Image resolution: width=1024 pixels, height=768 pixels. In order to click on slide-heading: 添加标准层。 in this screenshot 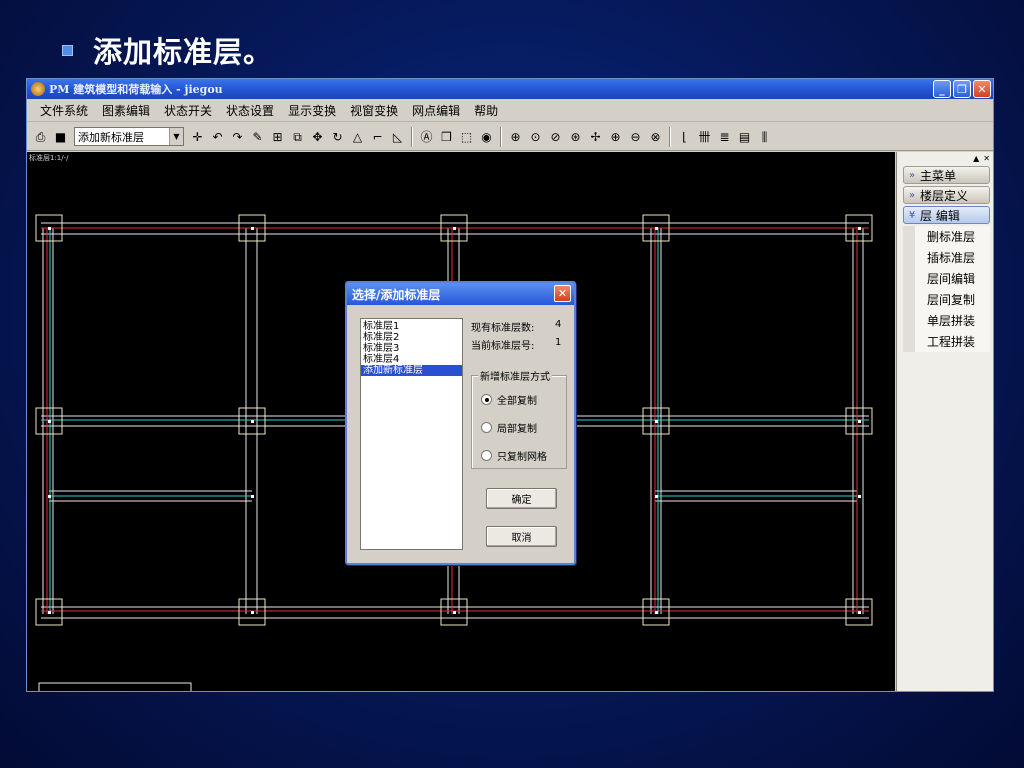, I will do `click(167, 50)`.